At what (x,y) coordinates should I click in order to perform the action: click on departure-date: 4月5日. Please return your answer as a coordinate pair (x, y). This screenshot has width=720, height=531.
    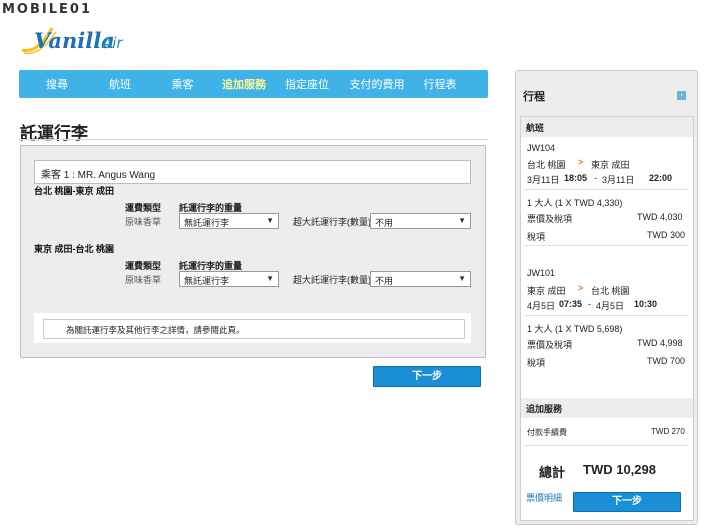
    Looking at the image, I should click on (541, 306).